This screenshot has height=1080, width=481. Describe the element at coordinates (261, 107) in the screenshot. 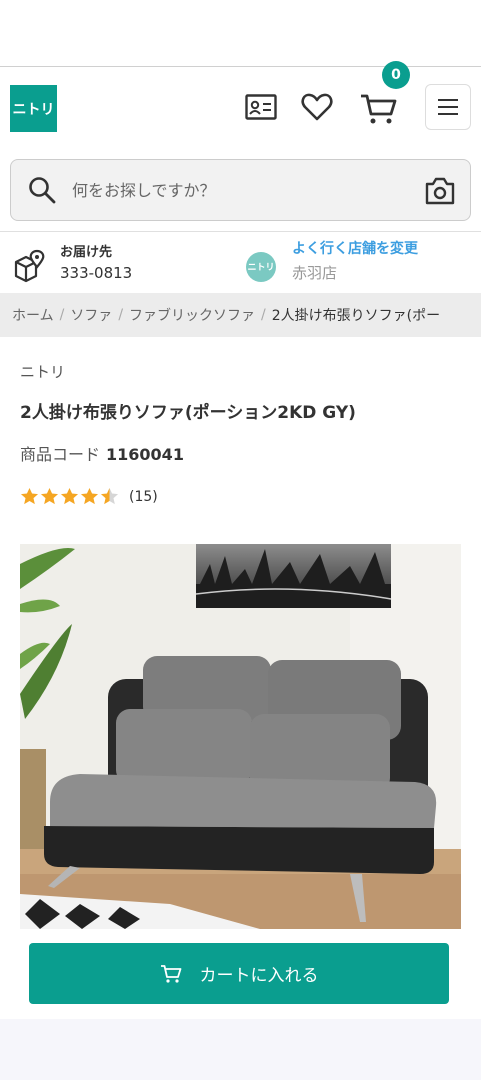

I see `member-card-icon` at that location.